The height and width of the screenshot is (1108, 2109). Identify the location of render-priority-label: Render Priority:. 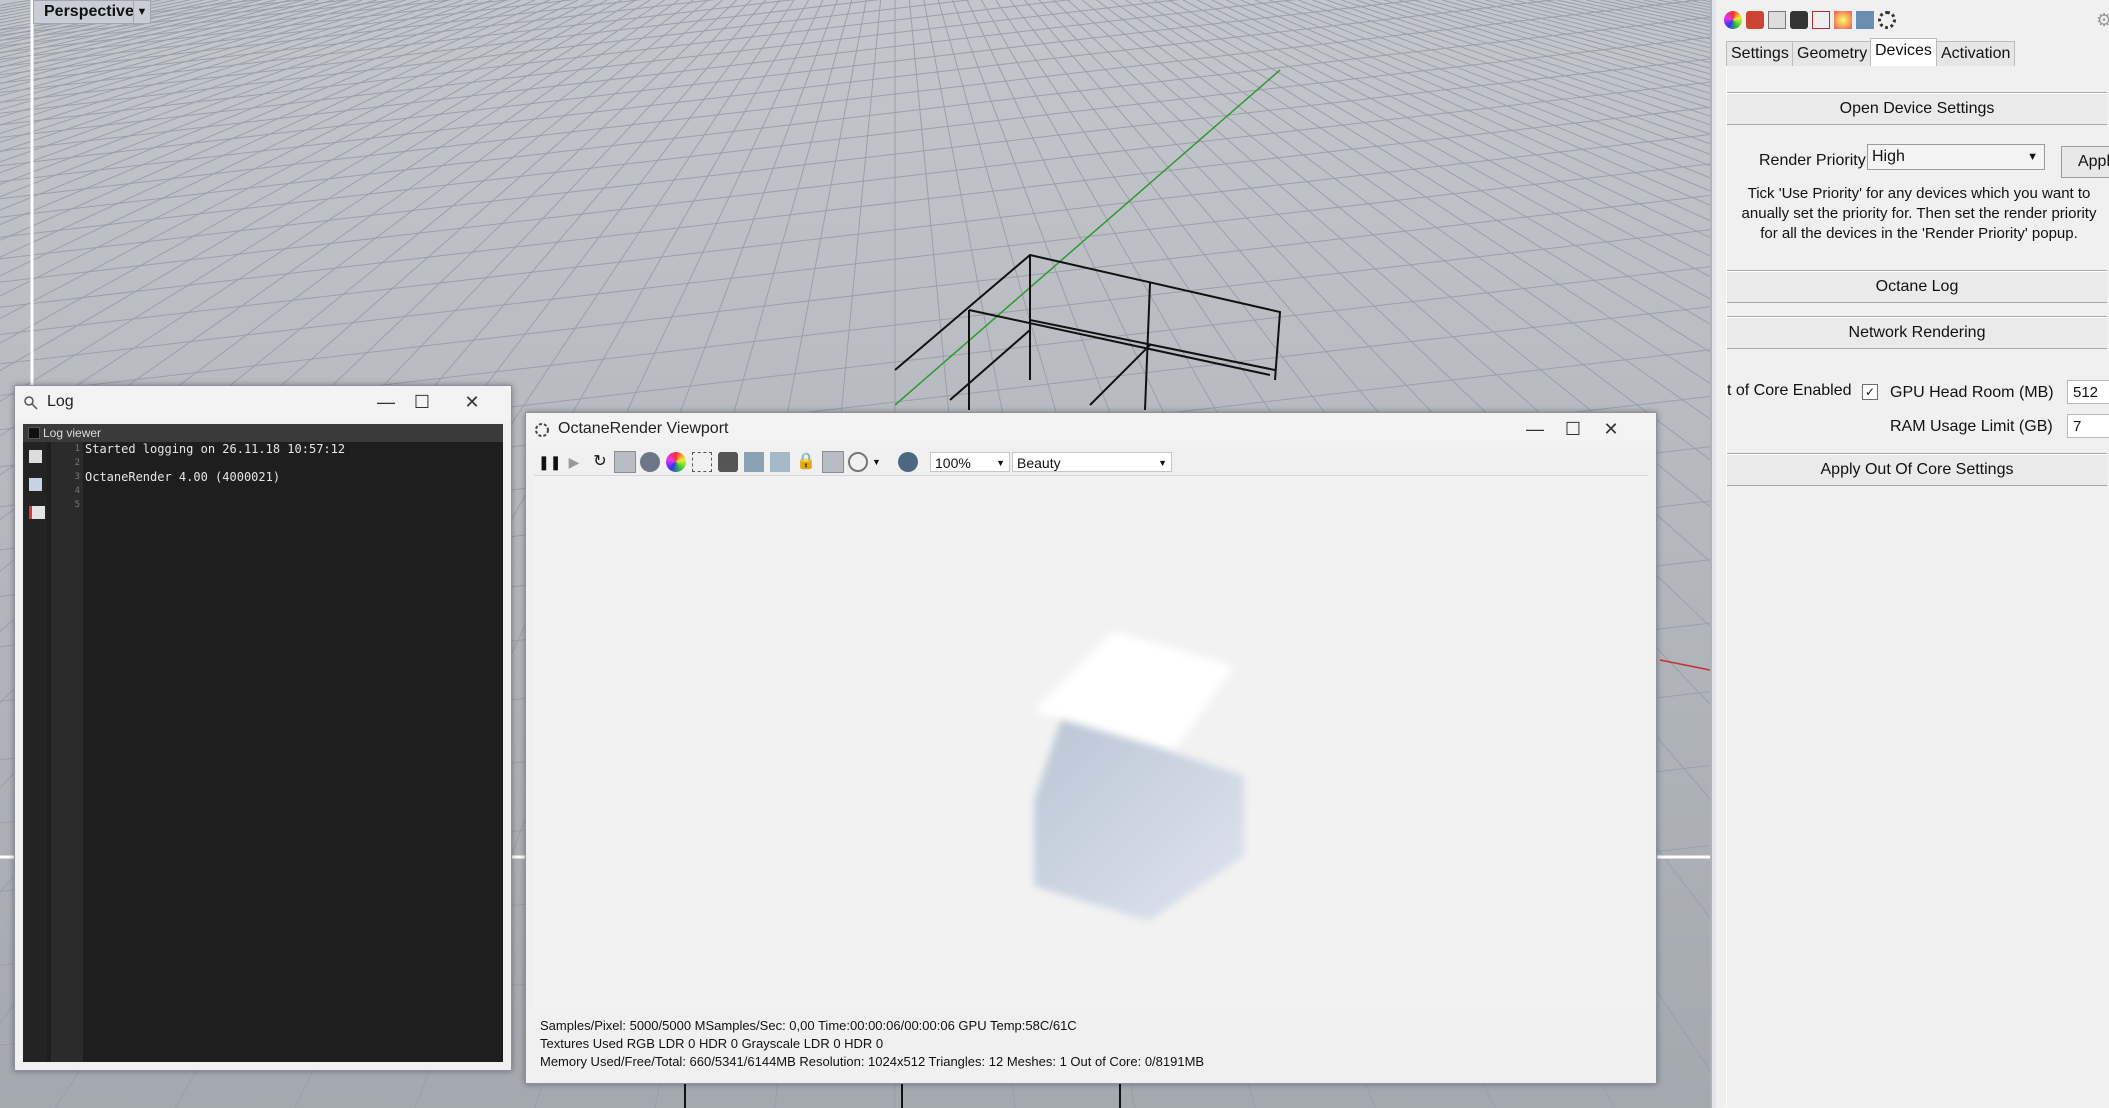
(1815, 160).